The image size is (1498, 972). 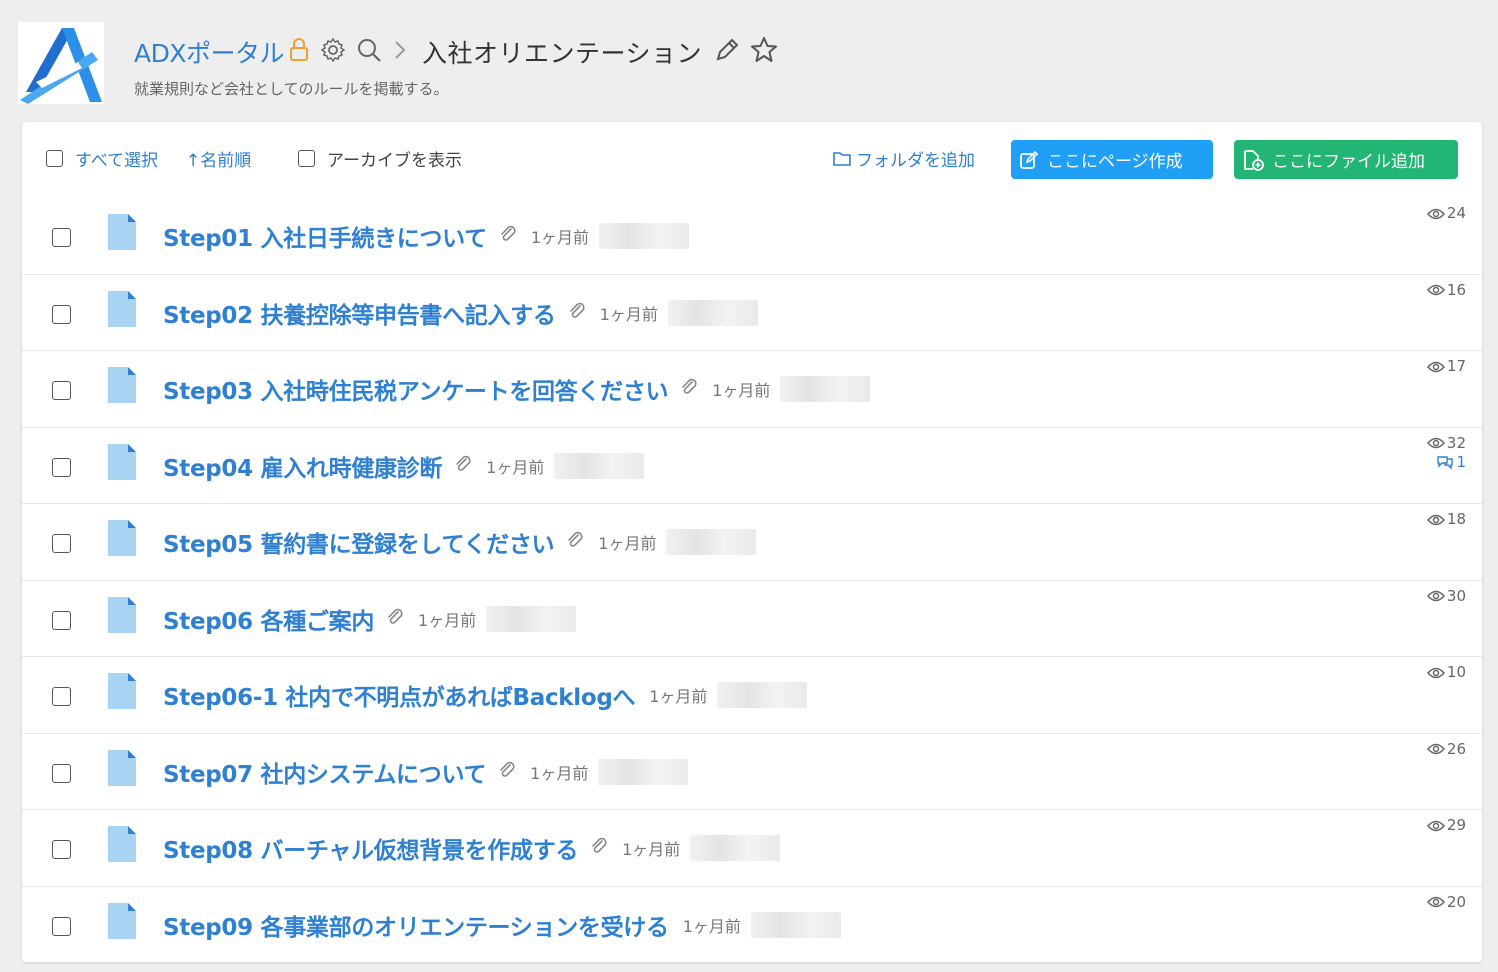 What do you see at coordinates (752, 389) in the screenshot?
I see `page-row: Step03 入社時住民税アンケートを回答ください 1ヶ月前 17` at bounding box center [752, 389].